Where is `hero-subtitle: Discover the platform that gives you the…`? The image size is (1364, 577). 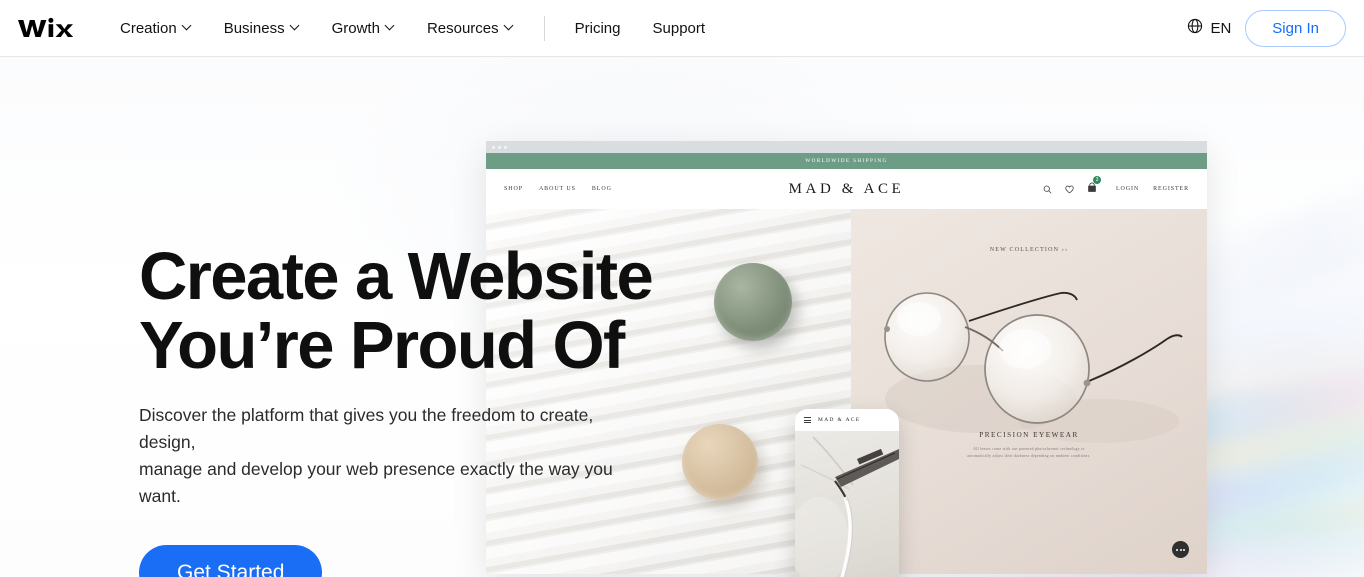
hero-subtitle: Discover the platform that gives you the… is located at coordinates (376, 456).